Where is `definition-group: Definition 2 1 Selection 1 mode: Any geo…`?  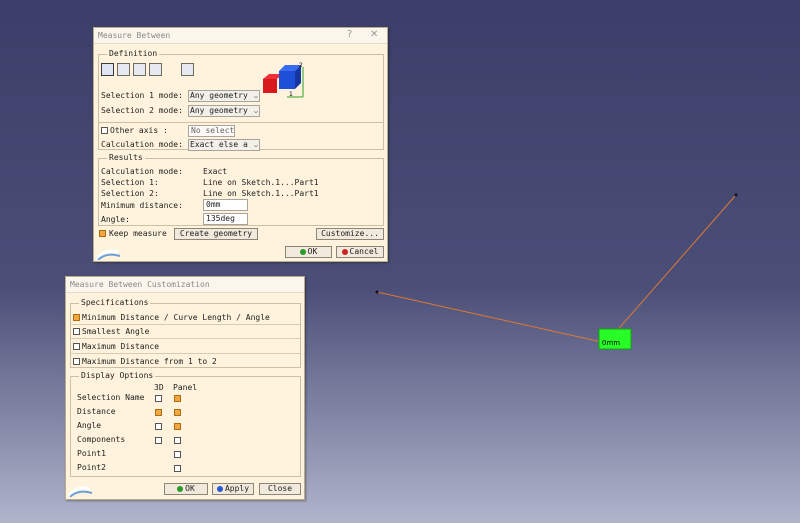
definition-group: Definition 2 1 Selection 1 mode: Any geo… is located at coordinates (241, 100).